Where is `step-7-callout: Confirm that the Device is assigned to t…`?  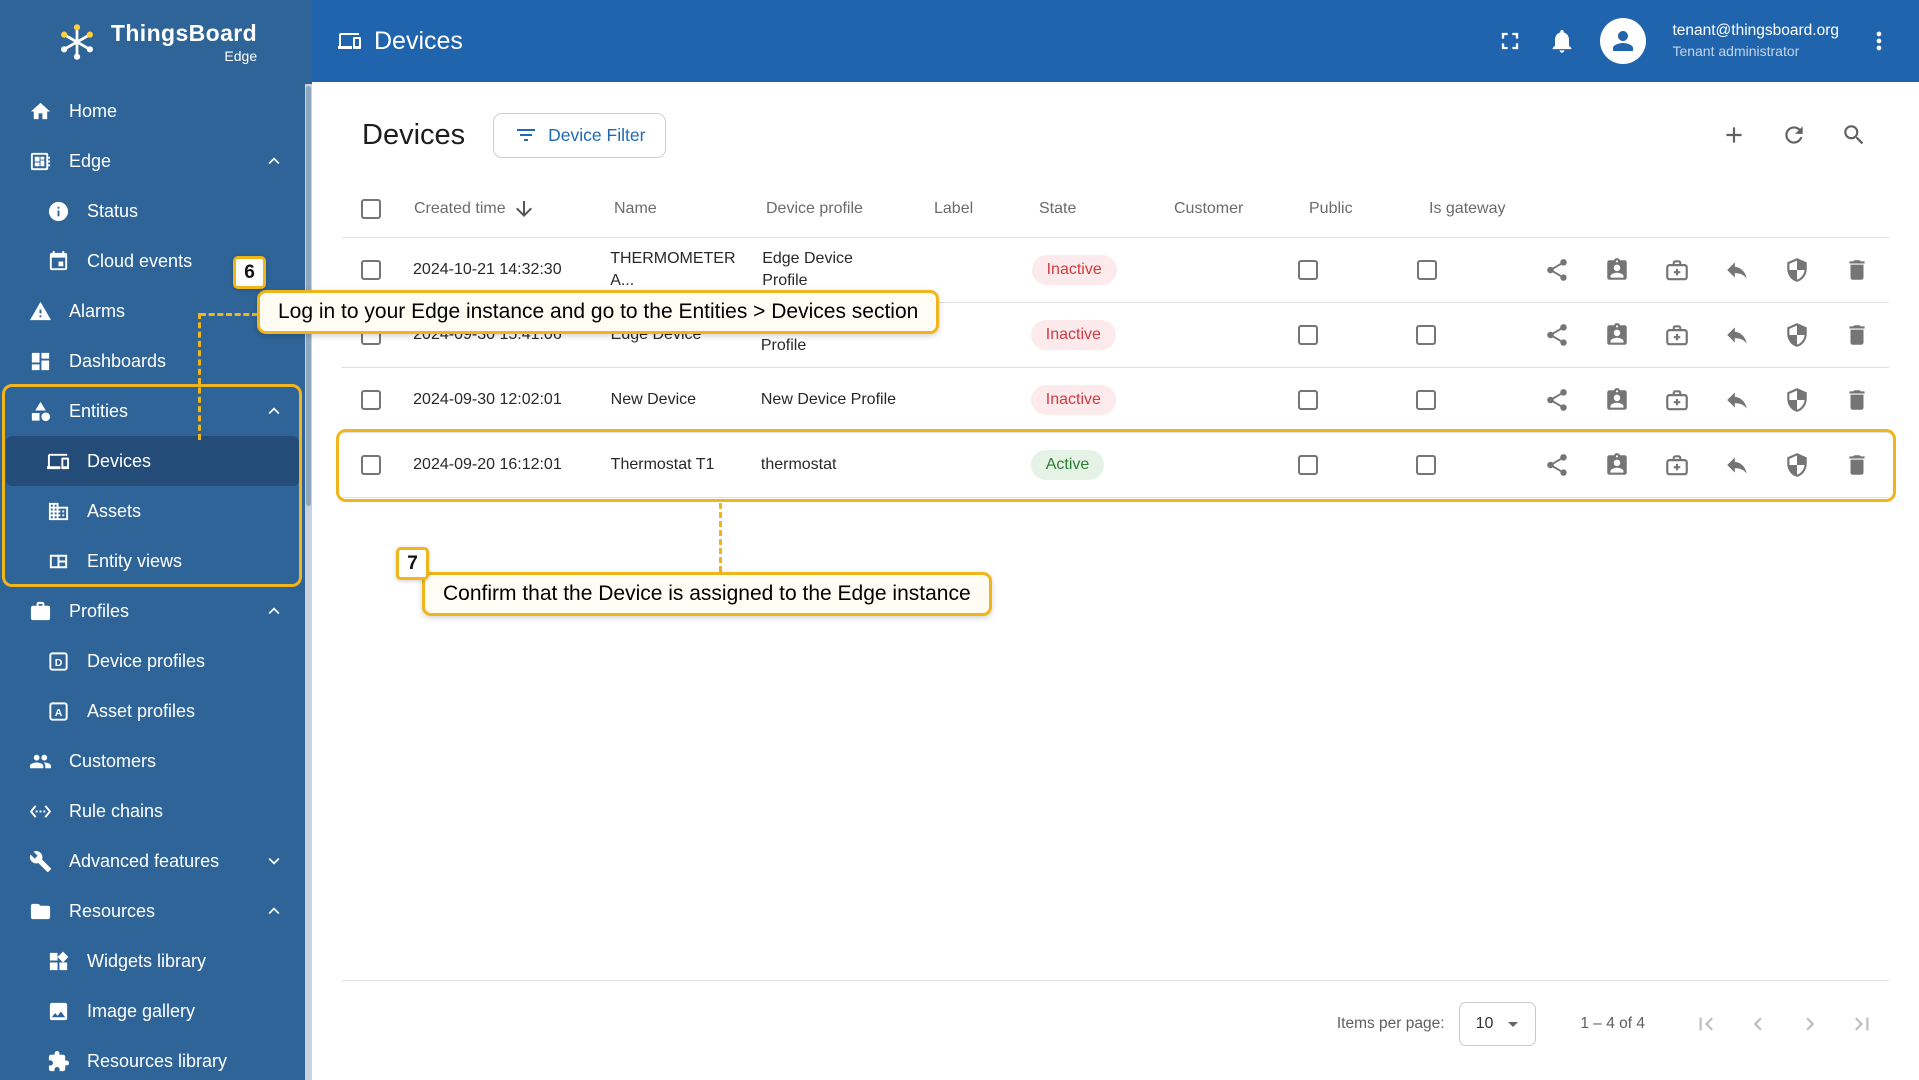 step-7-callout: Confirm that the Device is assigned to t… is located at coordinates (707, 594).